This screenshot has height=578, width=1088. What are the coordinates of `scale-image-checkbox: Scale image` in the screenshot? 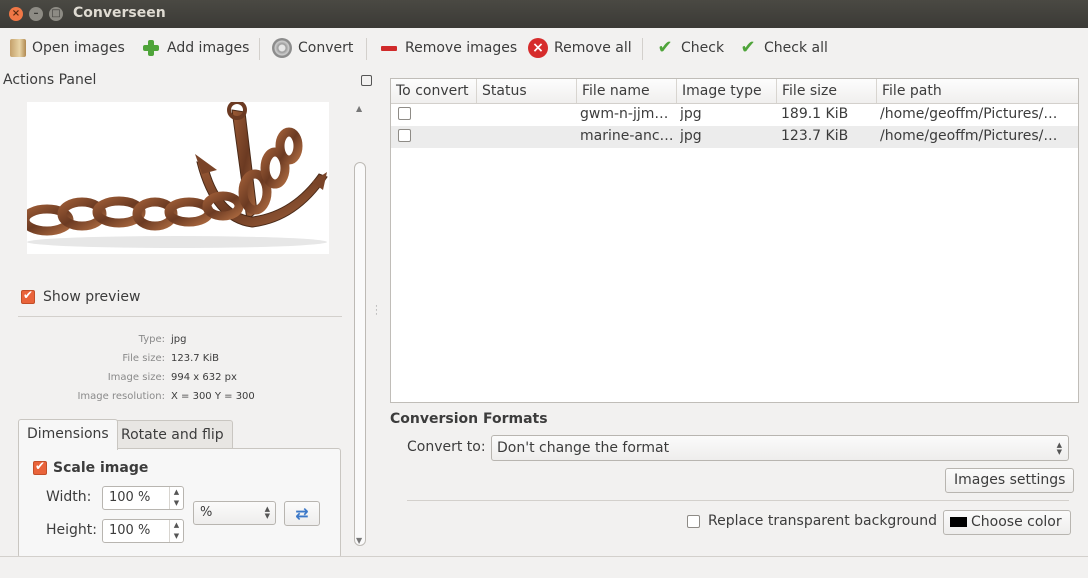 It's located at (91, 467).